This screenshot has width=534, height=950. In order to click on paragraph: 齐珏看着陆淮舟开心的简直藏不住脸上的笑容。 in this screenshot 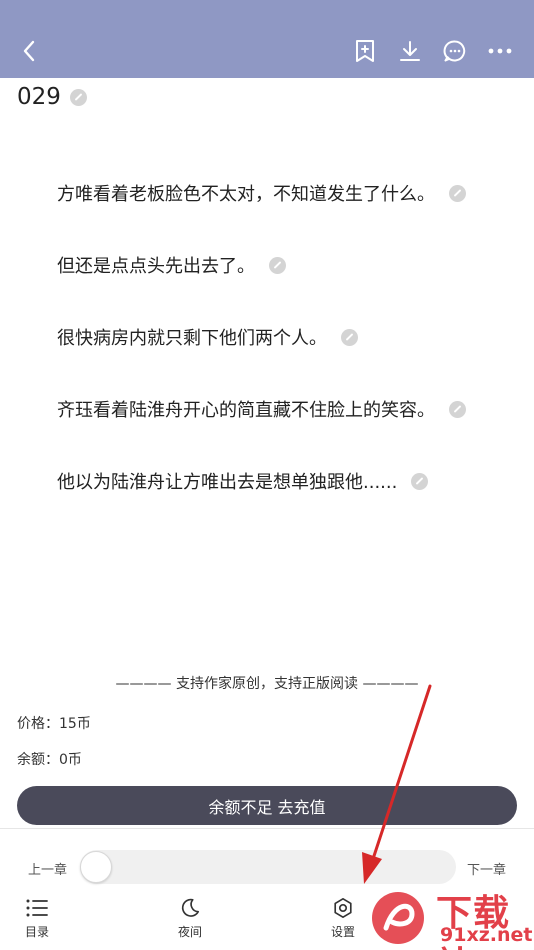, I will do `click(261, 409)`.